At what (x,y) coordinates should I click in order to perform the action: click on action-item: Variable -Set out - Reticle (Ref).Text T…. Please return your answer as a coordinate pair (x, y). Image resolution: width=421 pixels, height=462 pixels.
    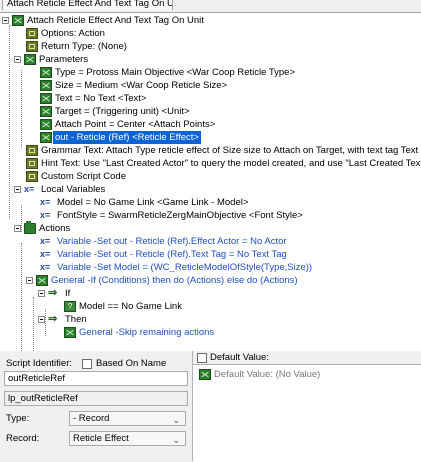
    Looking at the image, I should click on (163, 254).